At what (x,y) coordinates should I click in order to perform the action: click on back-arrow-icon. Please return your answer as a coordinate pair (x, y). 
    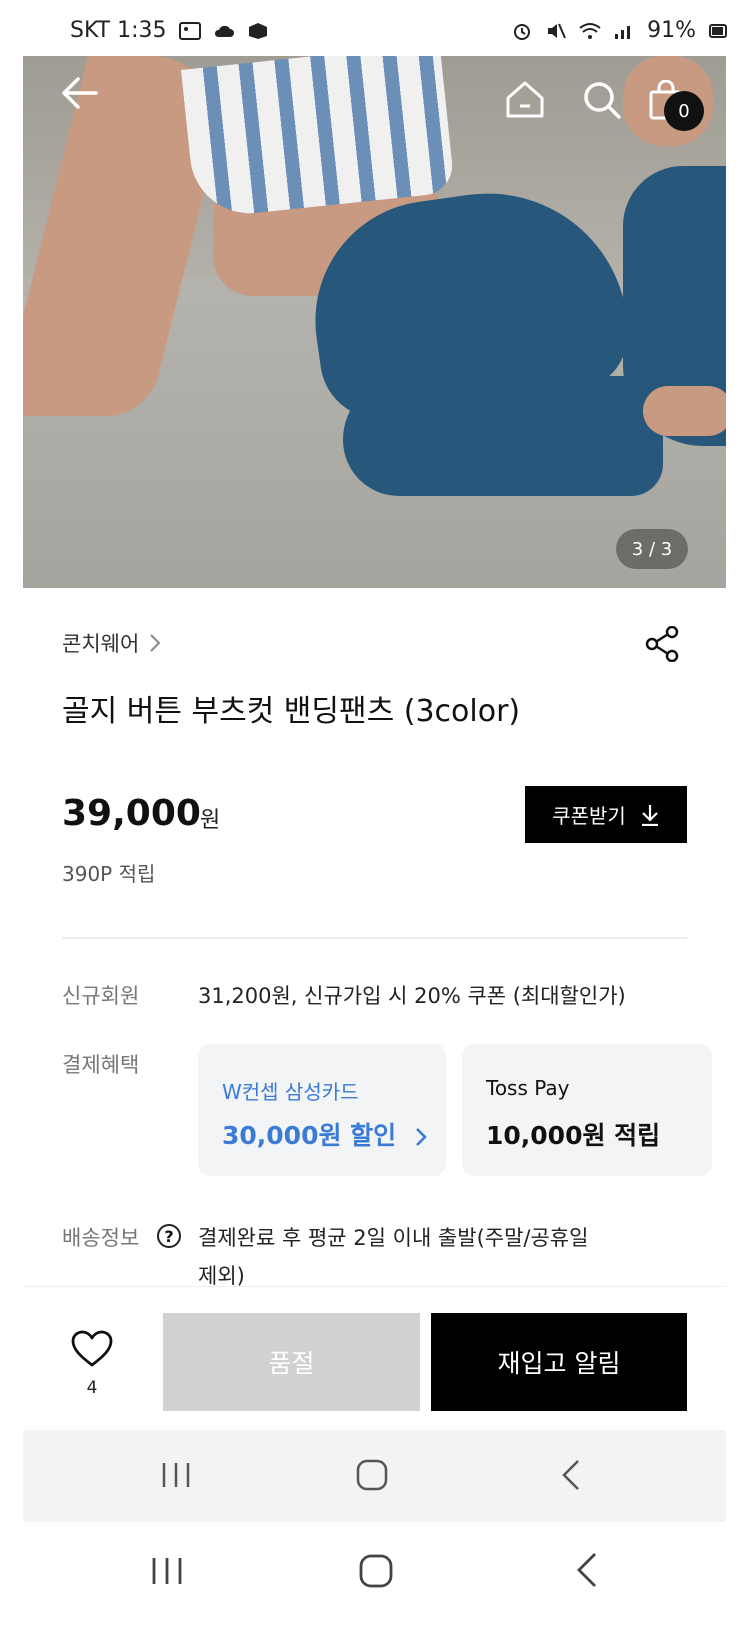
    Looking at the image, I should click on (79, 93).